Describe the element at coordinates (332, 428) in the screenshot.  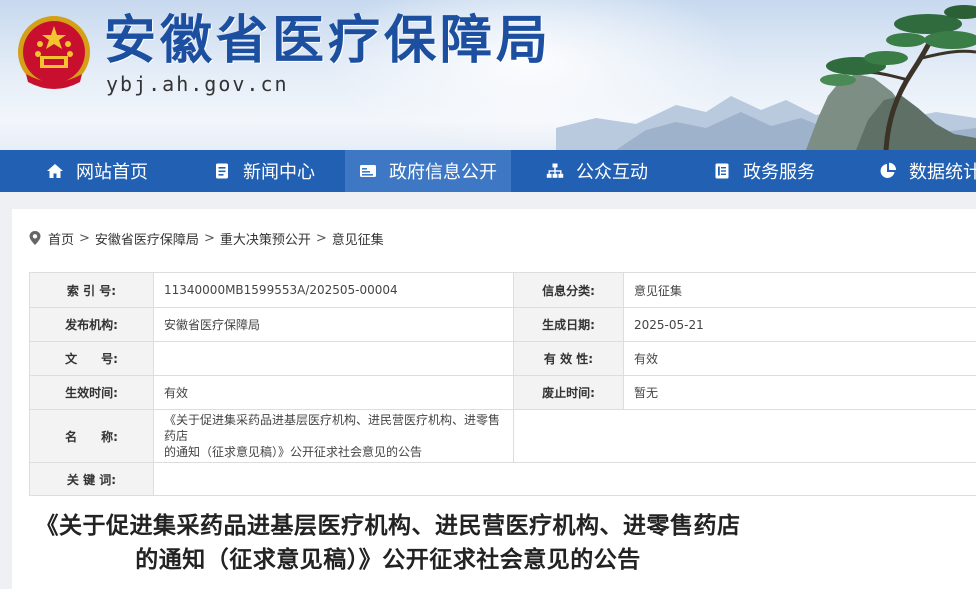
I see `name-value-line: 《关于促进集采药品进基层医疗机构、进民营医疗机构、进零售药店` at that location.